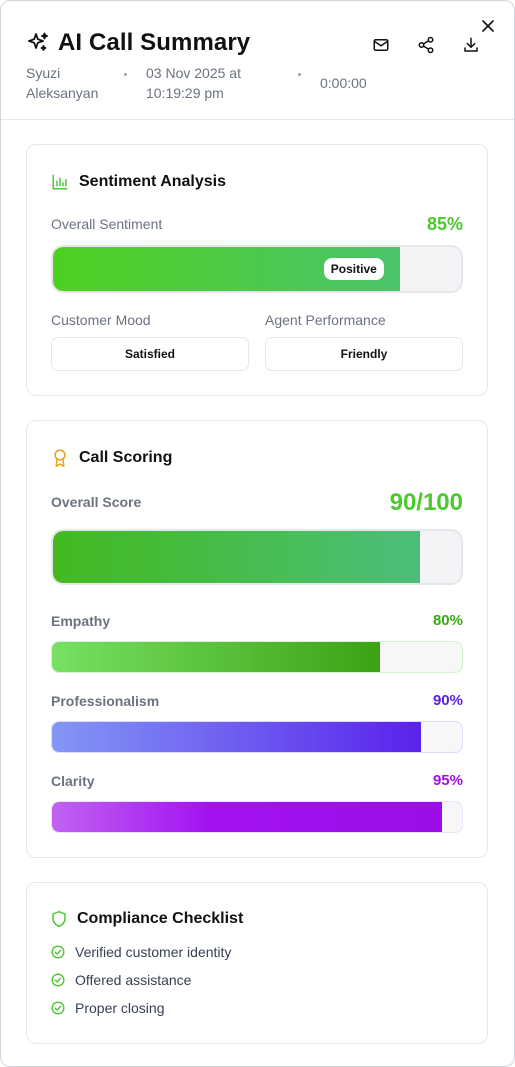  What do you see at coordinates (133, 980) in the screenshot?
I see `checklist-item-label: Offered assistance` at bounding box center [133, 980].